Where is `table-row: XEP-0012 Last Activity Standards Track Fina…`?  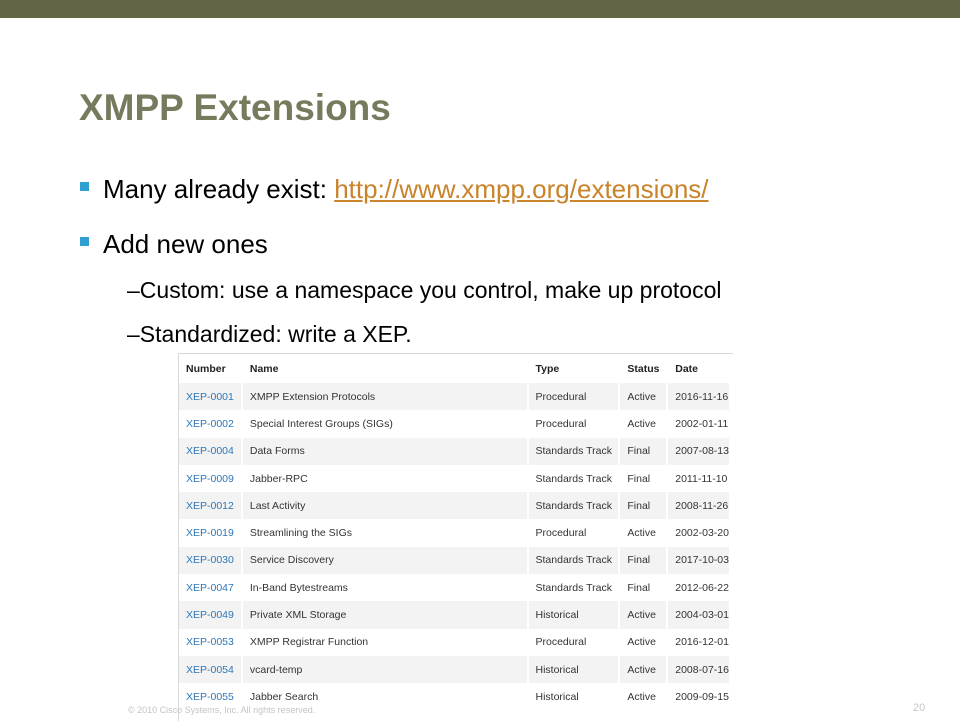
table-row: XEP-0012 Last Activity Standards Track Fina… is located at coordinates (454, 506).